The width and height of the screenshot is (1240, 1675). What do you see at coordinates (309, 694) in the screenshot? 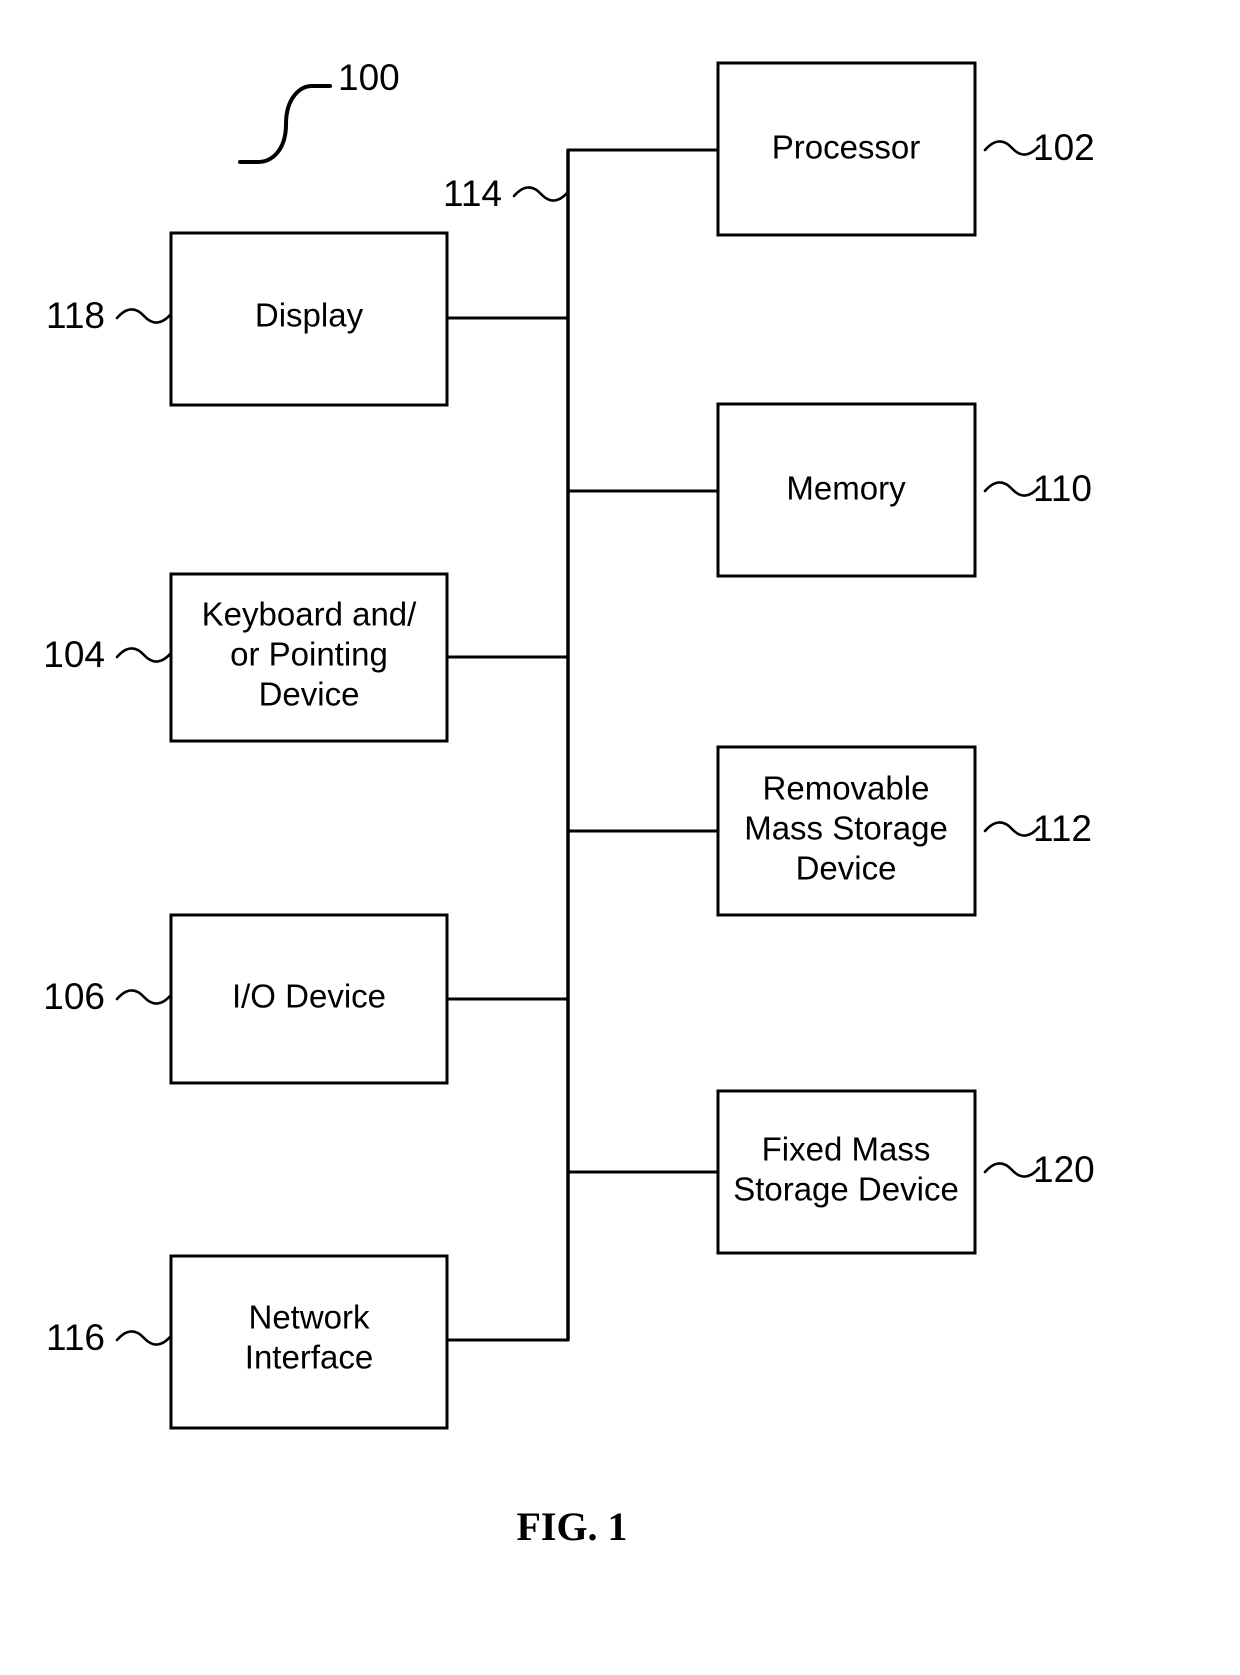
I see `keyboard-label-line3: Device` at bounding box center [309, 694].